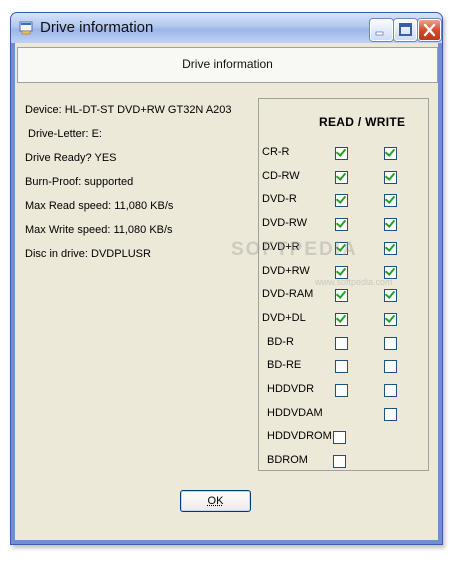  I want to click on drive-type-label: DVD+R, so click(281, 246).